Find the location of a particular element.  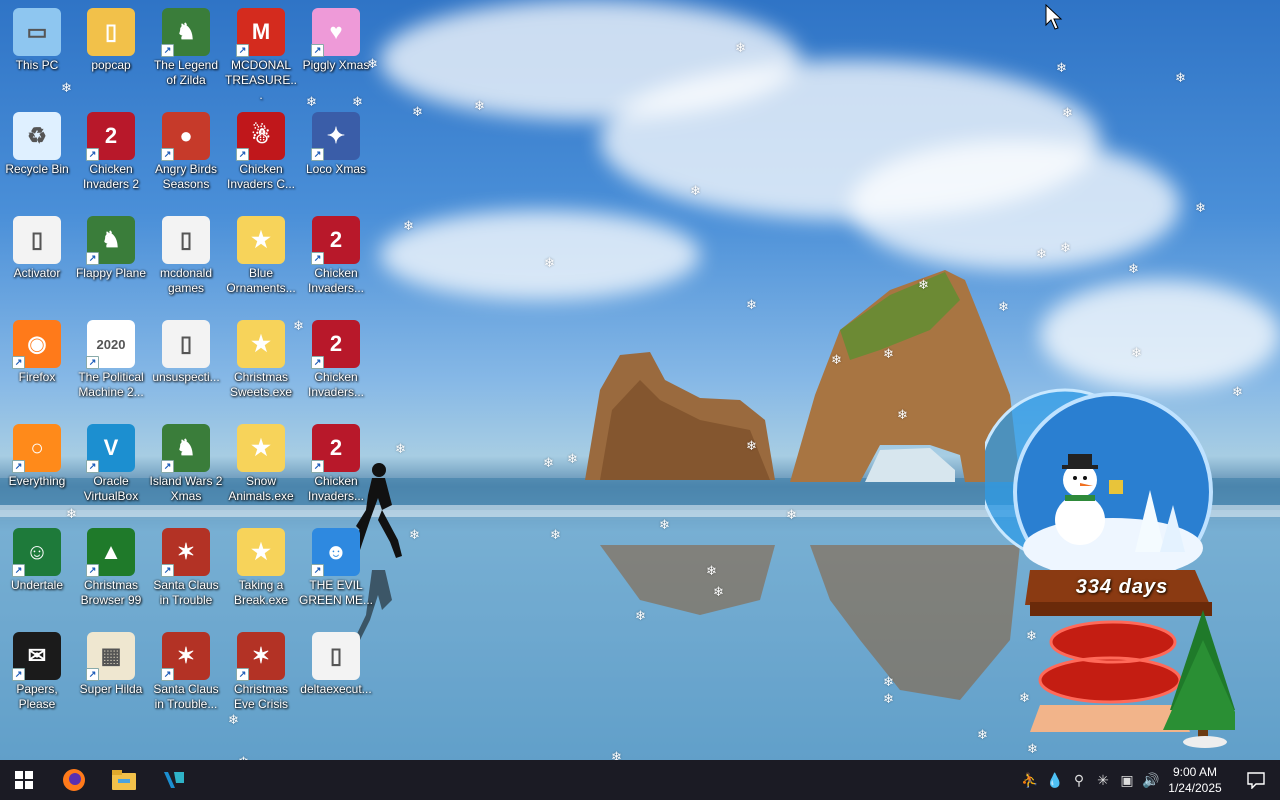

droplet-icon: 💧 is located at coordinates (1055, 780).